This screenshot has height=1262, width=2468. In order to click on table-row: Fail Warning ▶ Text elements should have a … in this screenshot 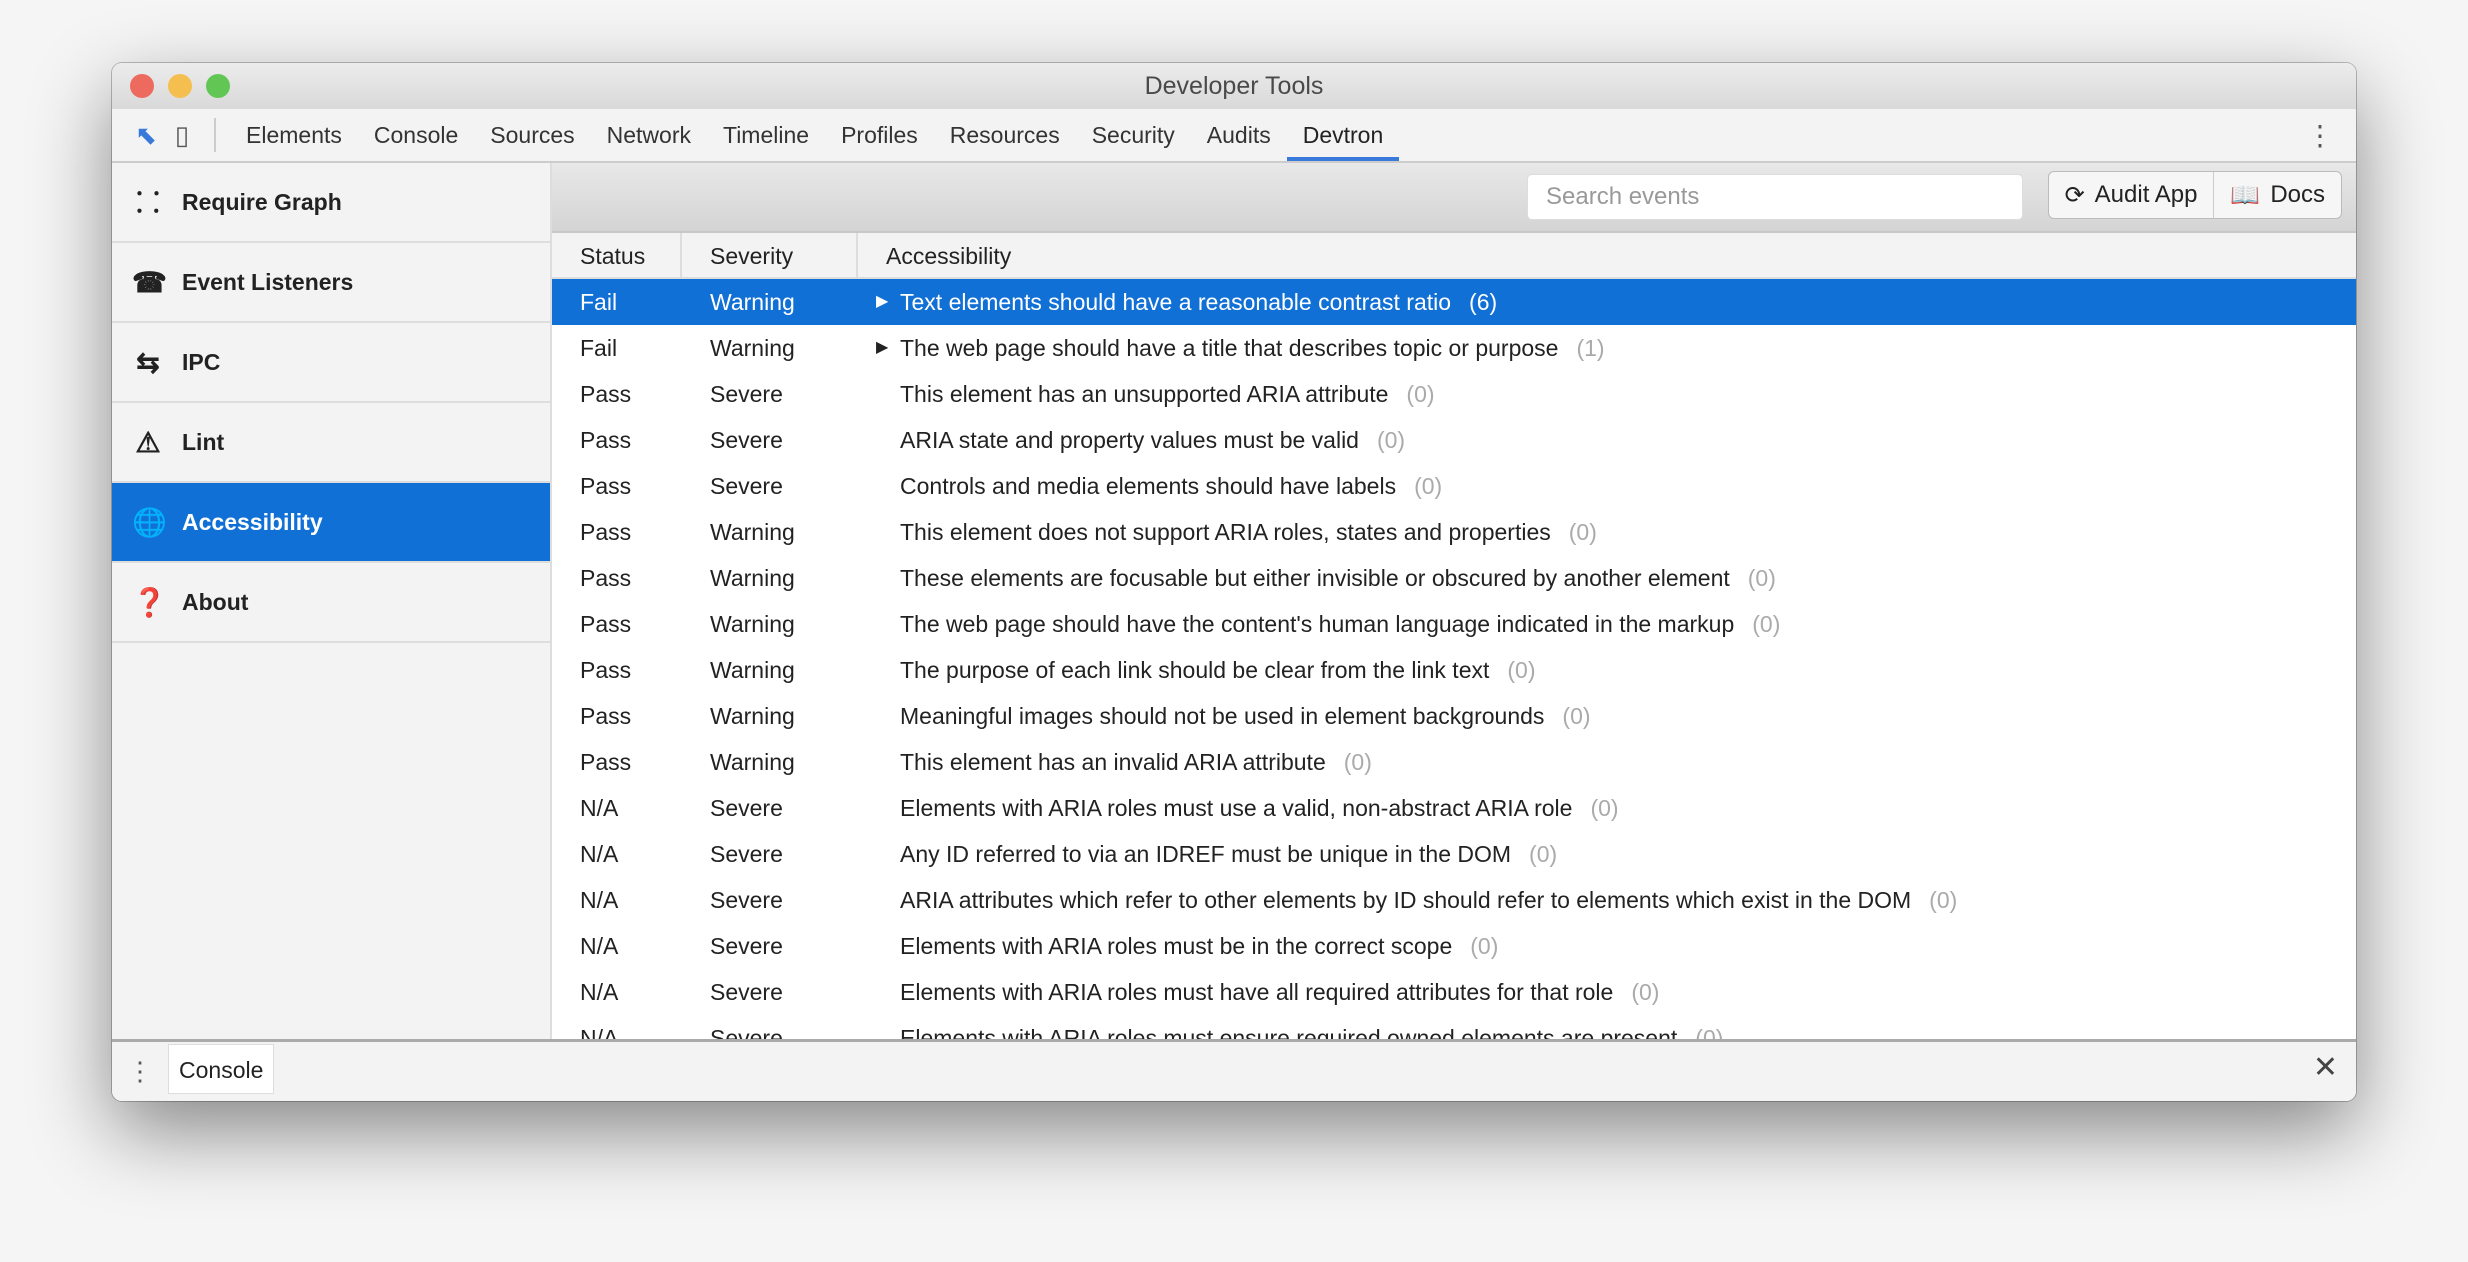, I will do `click(1454, 302)`.